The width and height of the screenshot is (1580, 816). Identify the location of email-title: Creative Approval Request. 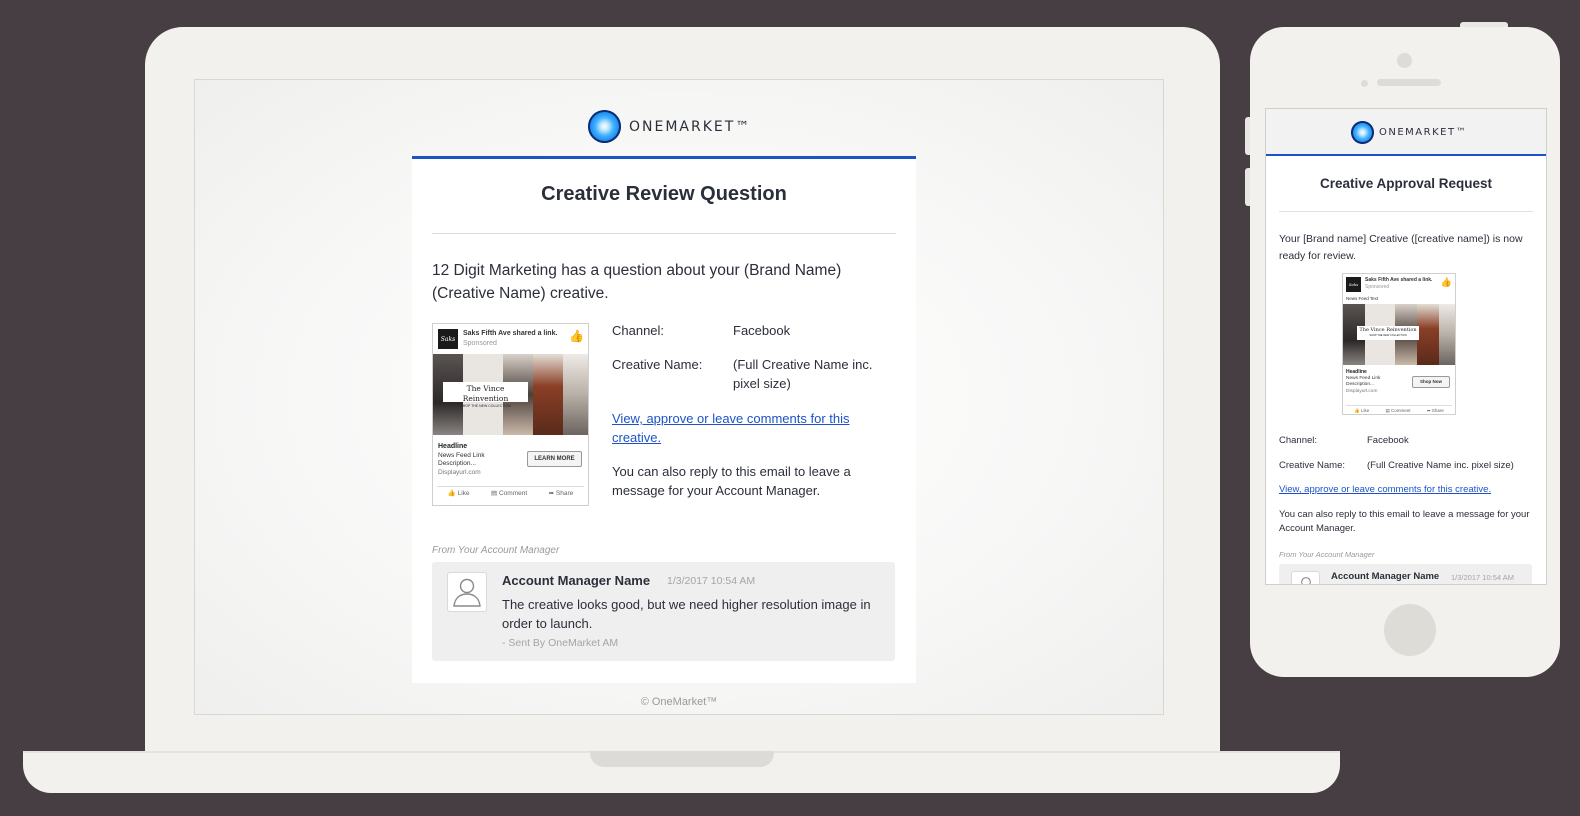
(1406, 183).